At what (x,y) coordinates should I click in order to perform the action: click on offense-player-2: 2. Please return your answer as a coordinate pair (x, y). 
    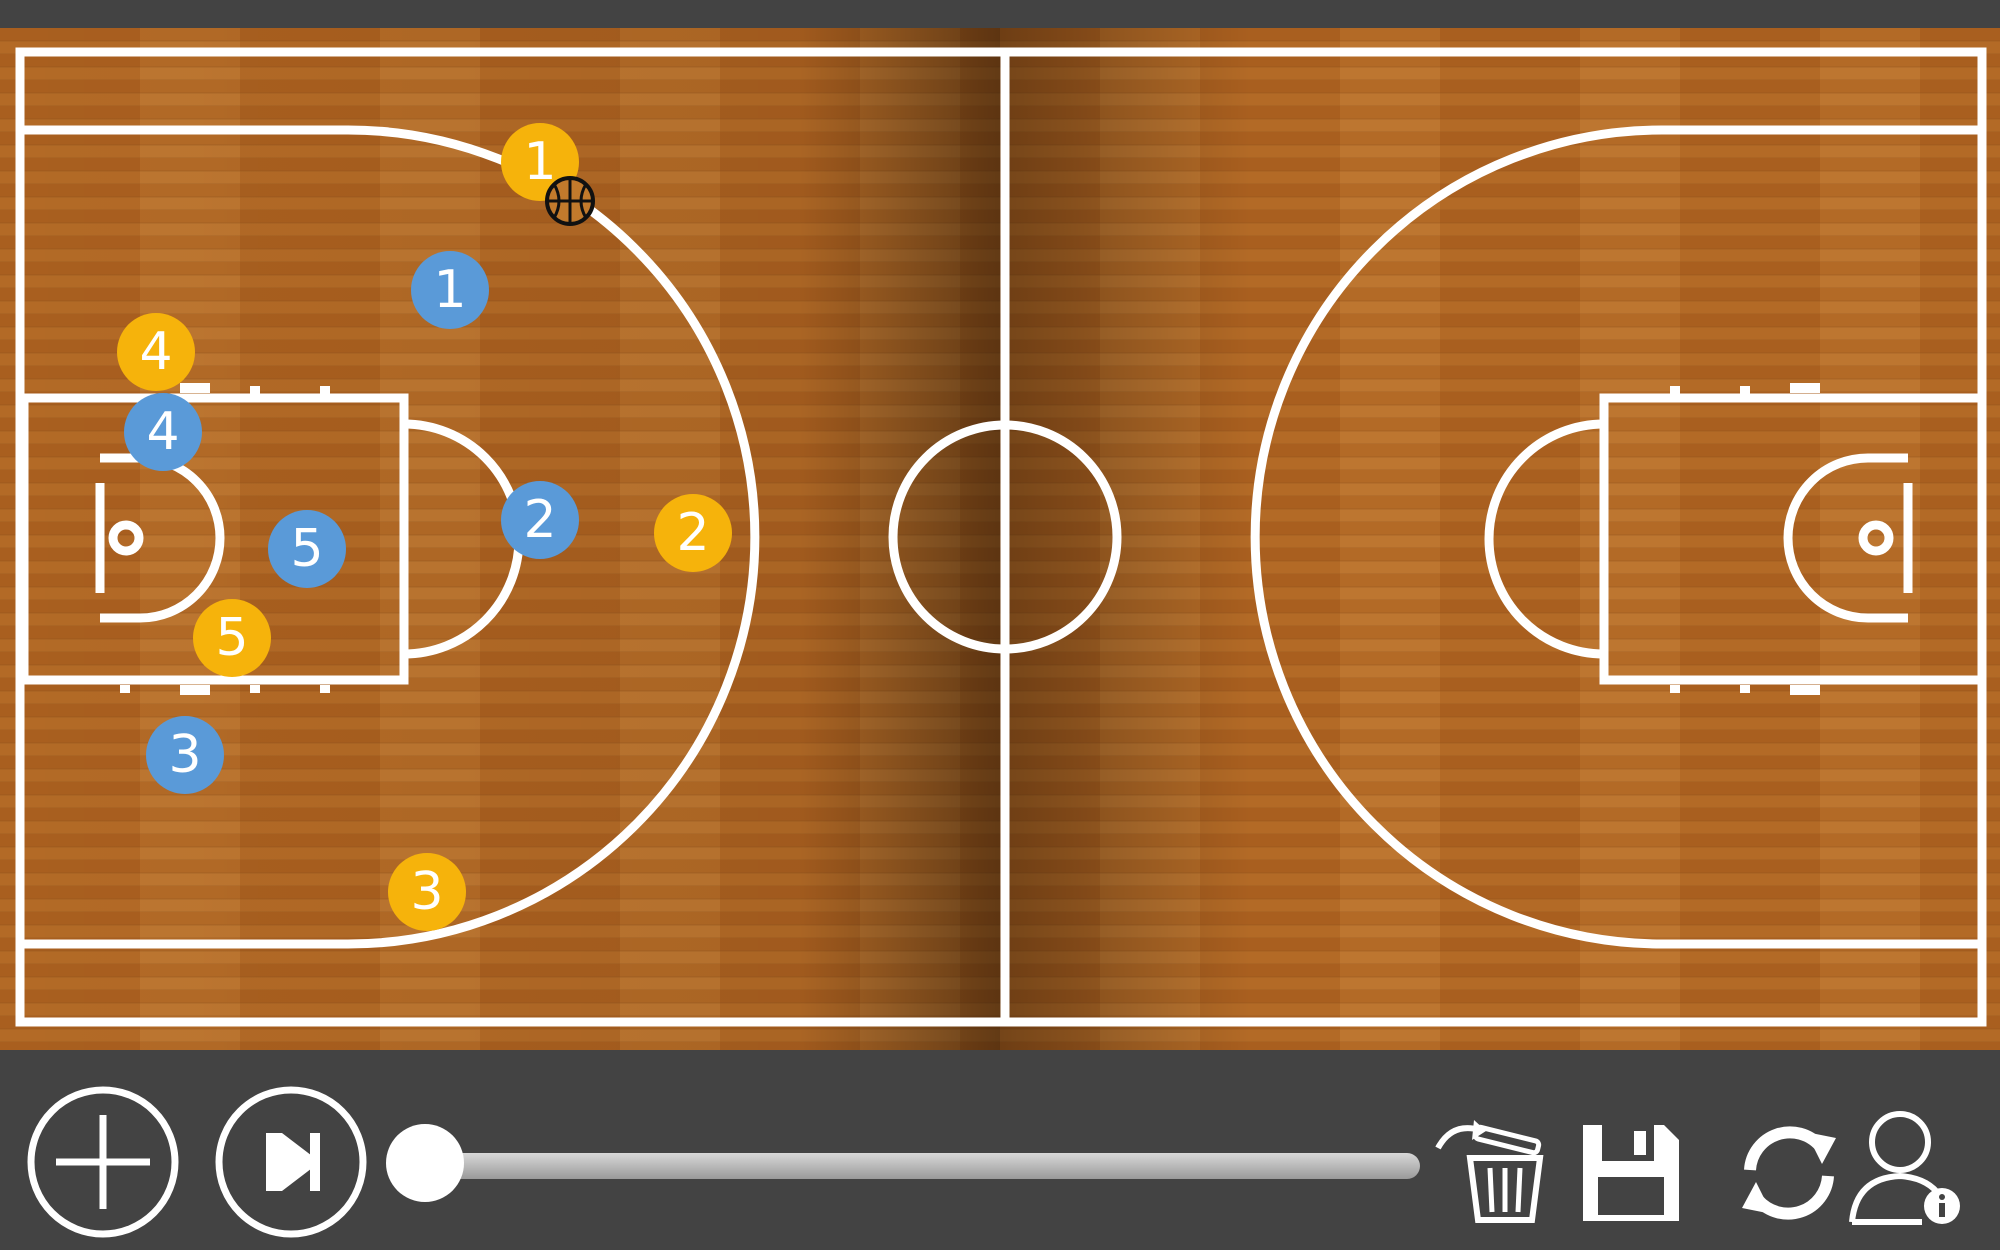
    Looking at the image, I should click on (693, 533).